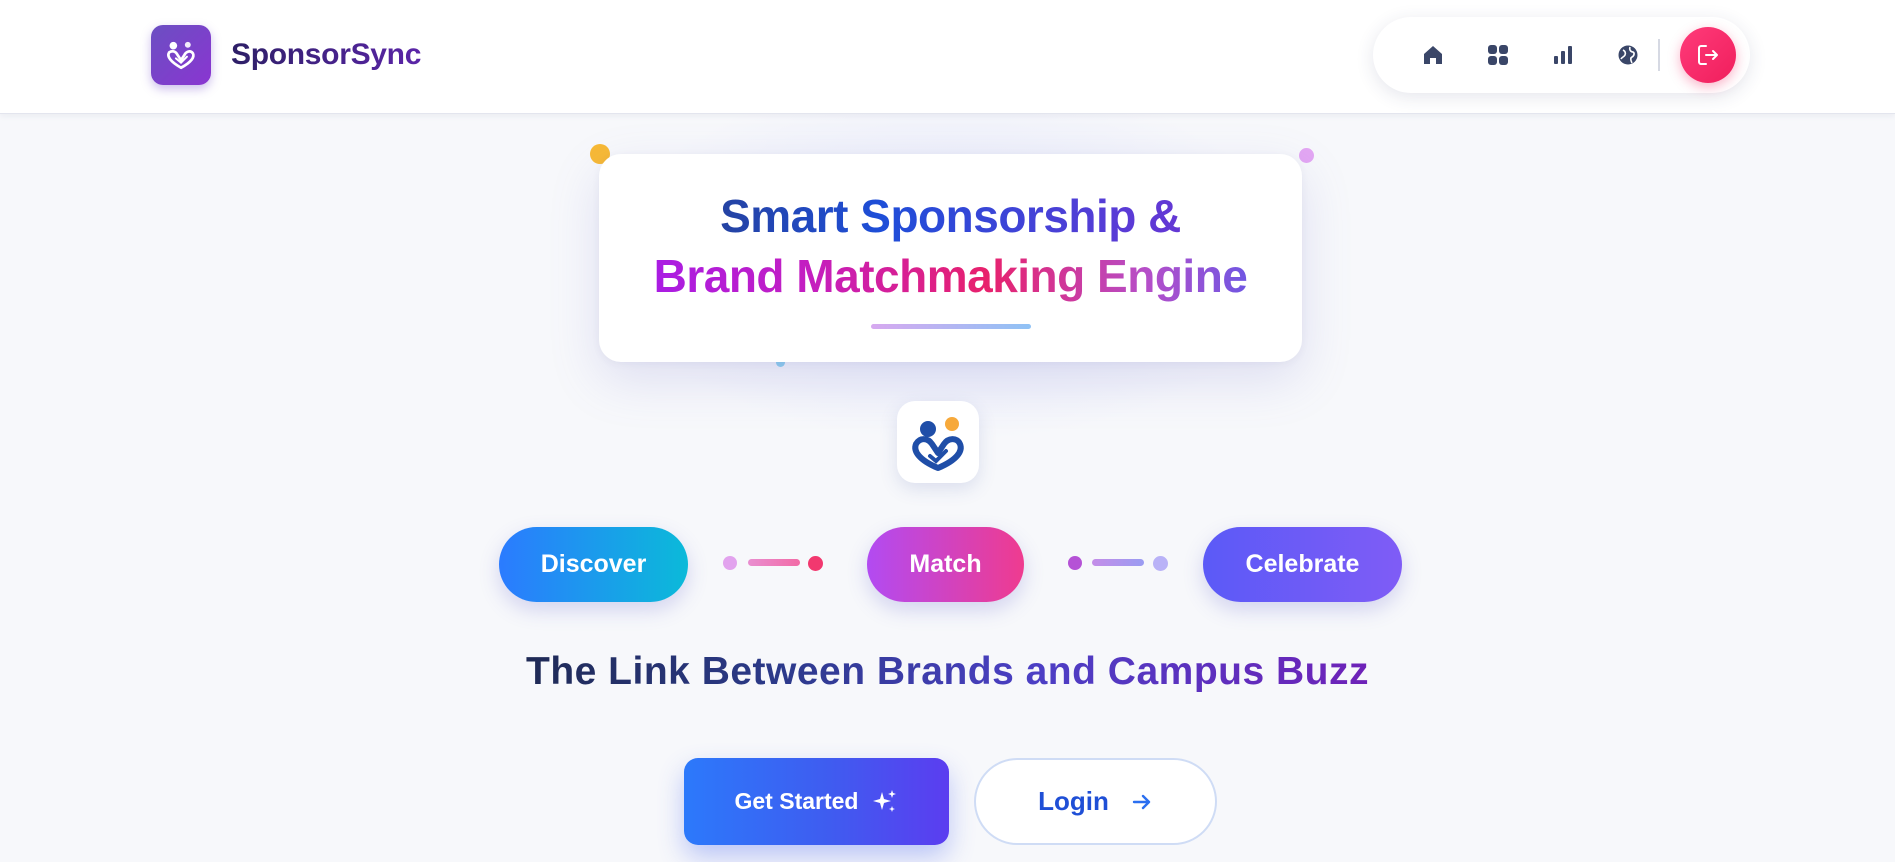  What do you see at coordinates (950, 216) in the screenshot?
I see `hero-title-line1: Smart Sponsorship &` at bounding box center [950, 216].